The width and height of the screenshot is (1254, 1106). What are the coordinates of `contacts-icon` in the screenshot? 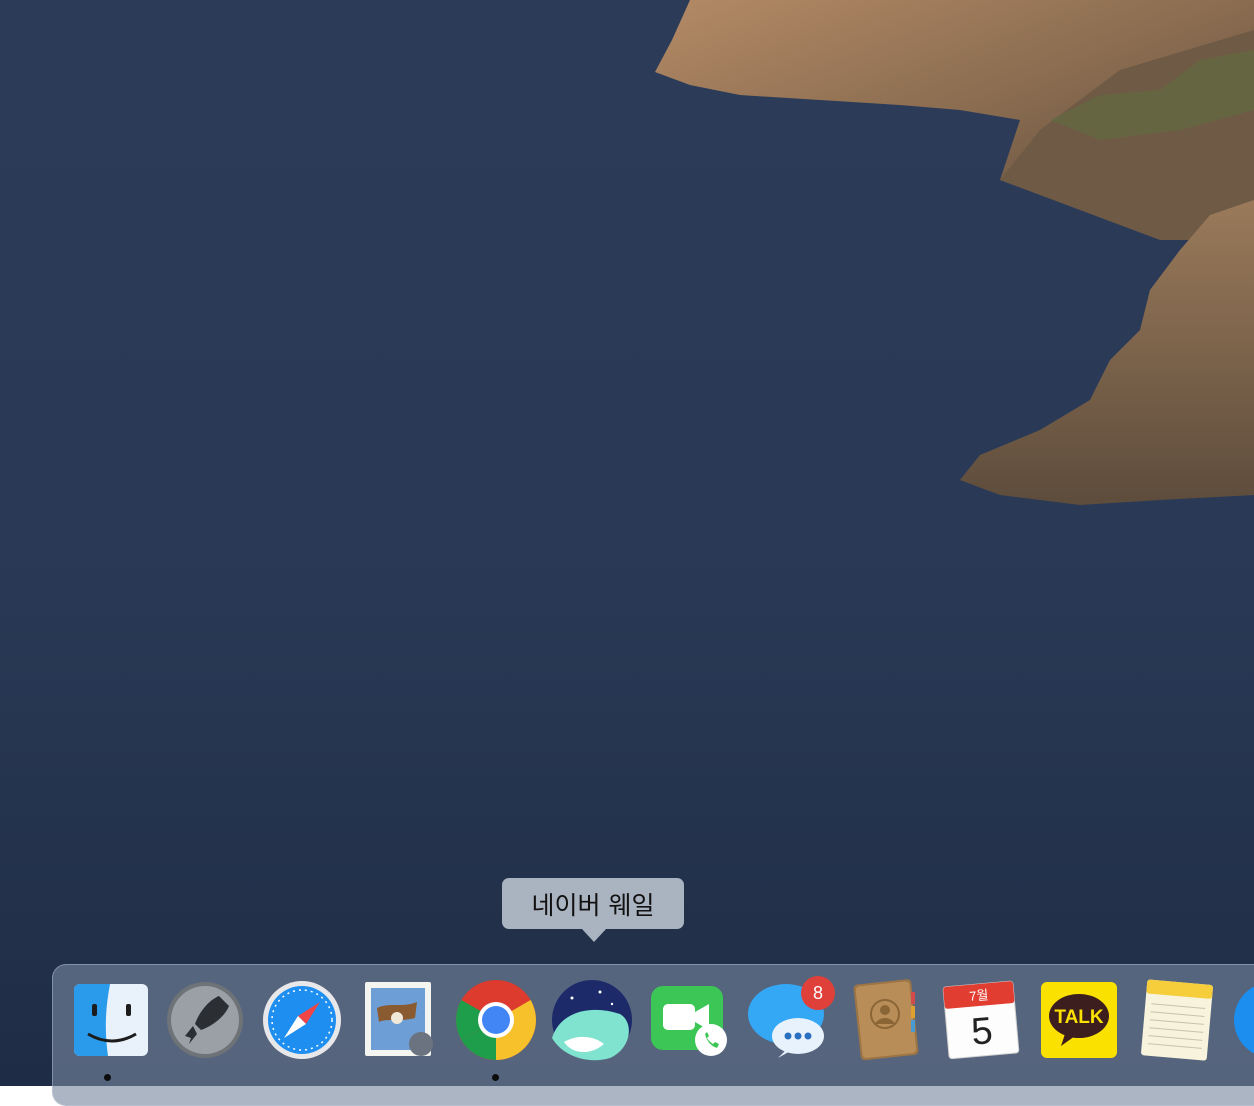 It's located at (886, 1020).